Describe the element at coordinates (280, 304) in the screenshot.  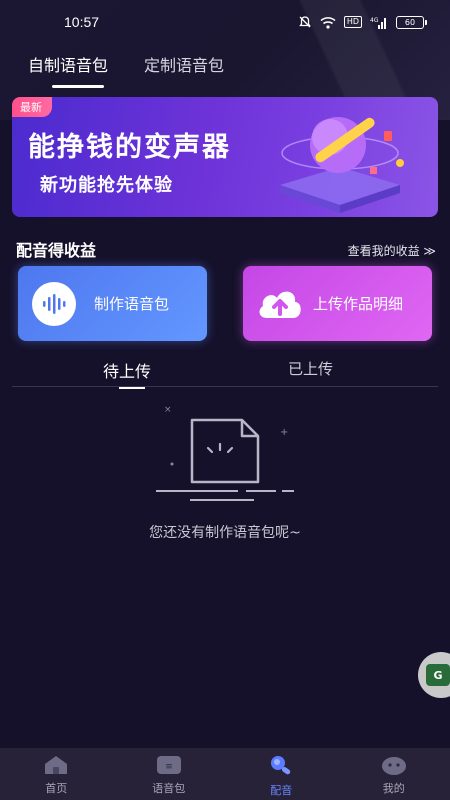
I see `cloud-upload-icon` at that location.